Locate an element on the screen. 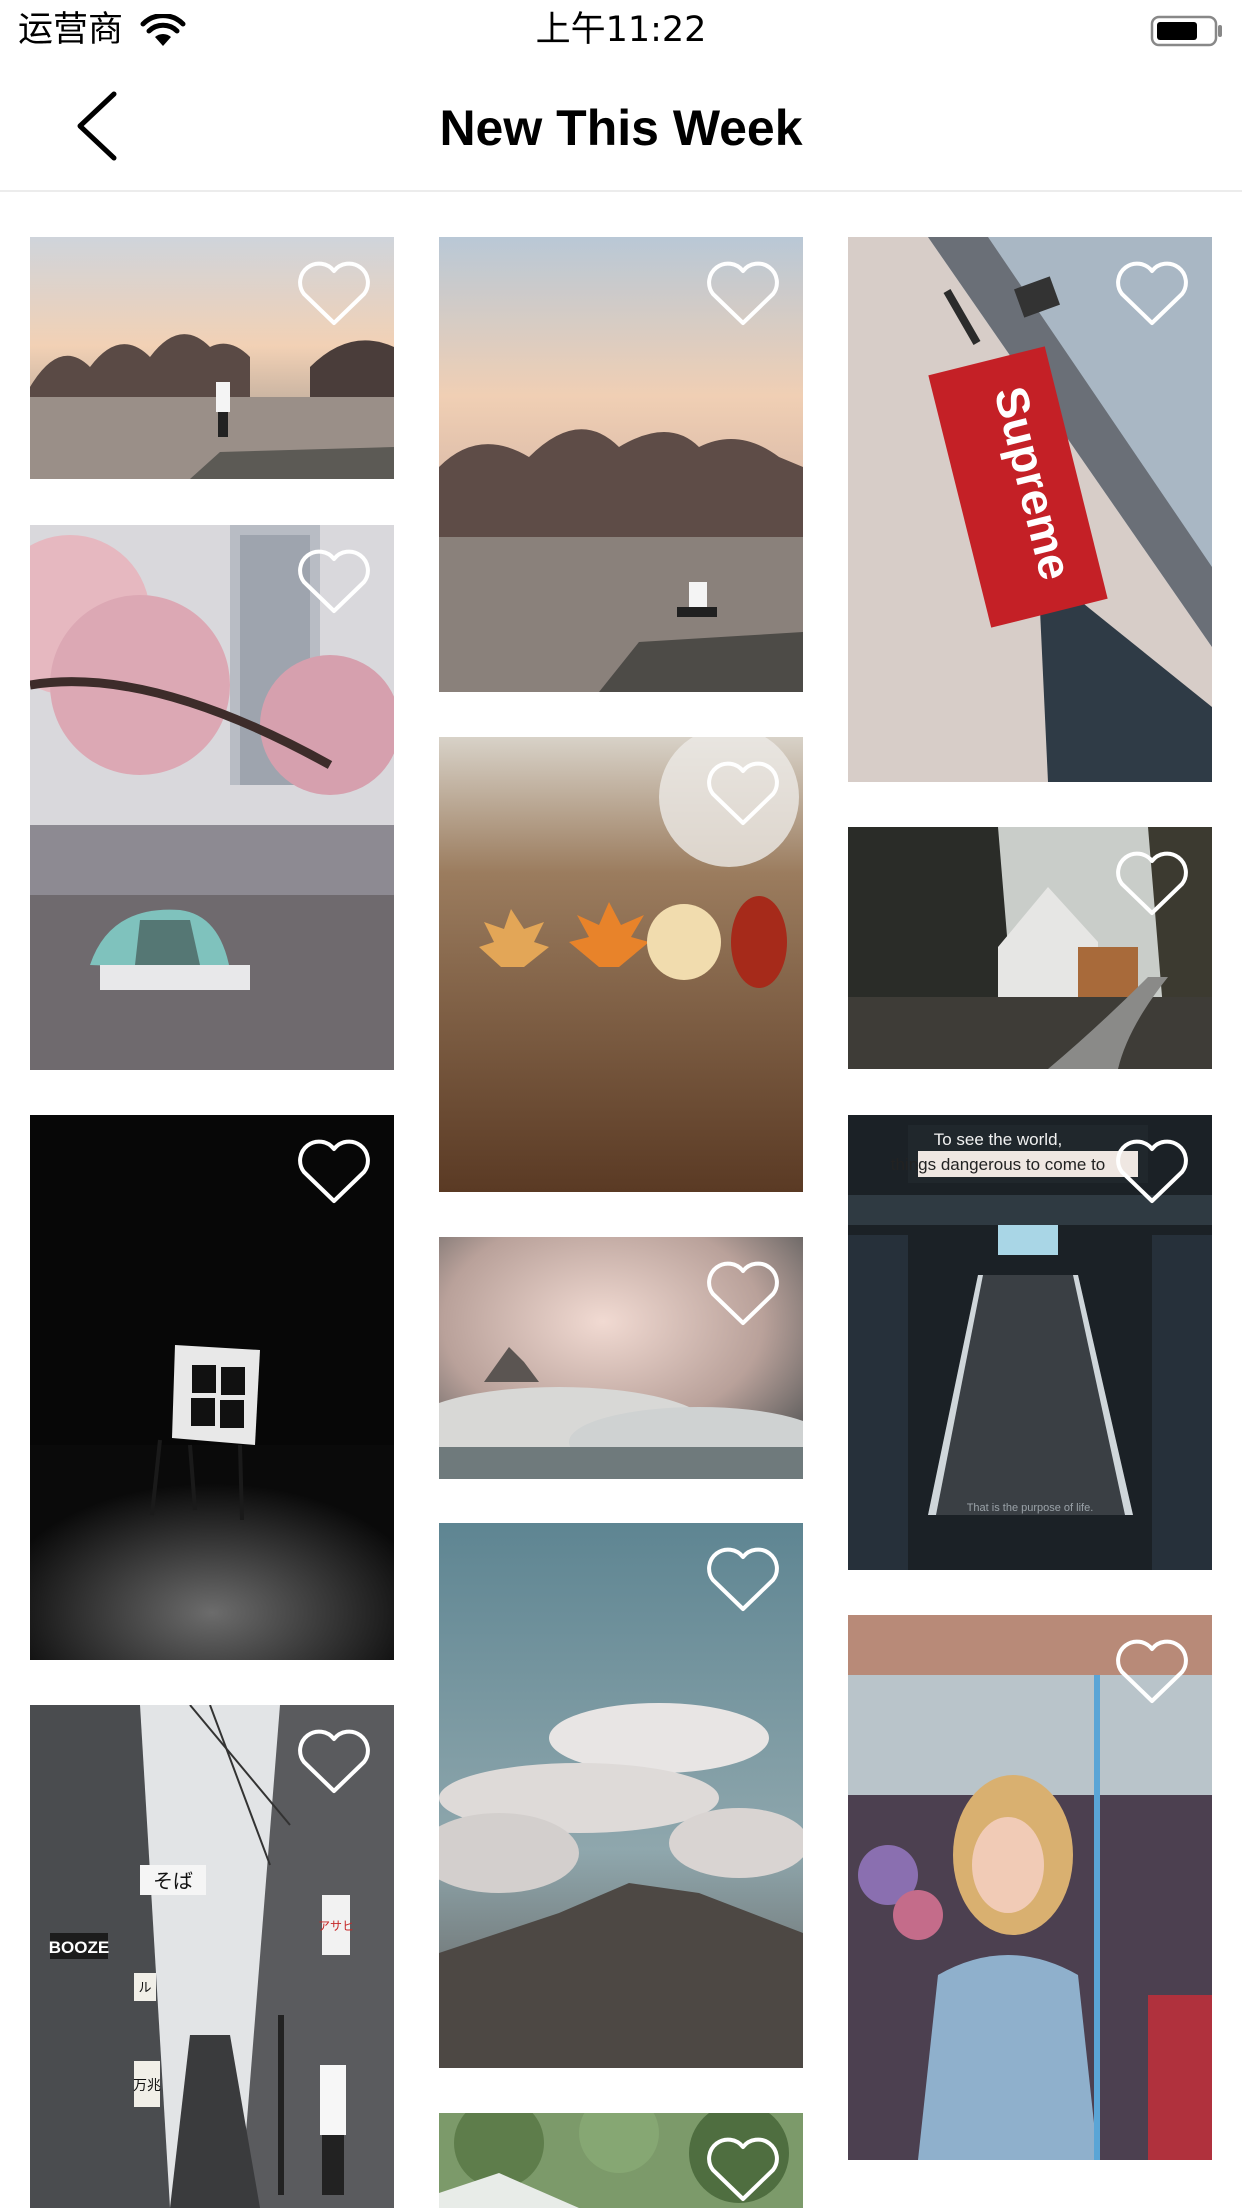 This screenshot has height=2208, width=1242. photo-card-p10: Supreme is located at coordinates (1030, 509).